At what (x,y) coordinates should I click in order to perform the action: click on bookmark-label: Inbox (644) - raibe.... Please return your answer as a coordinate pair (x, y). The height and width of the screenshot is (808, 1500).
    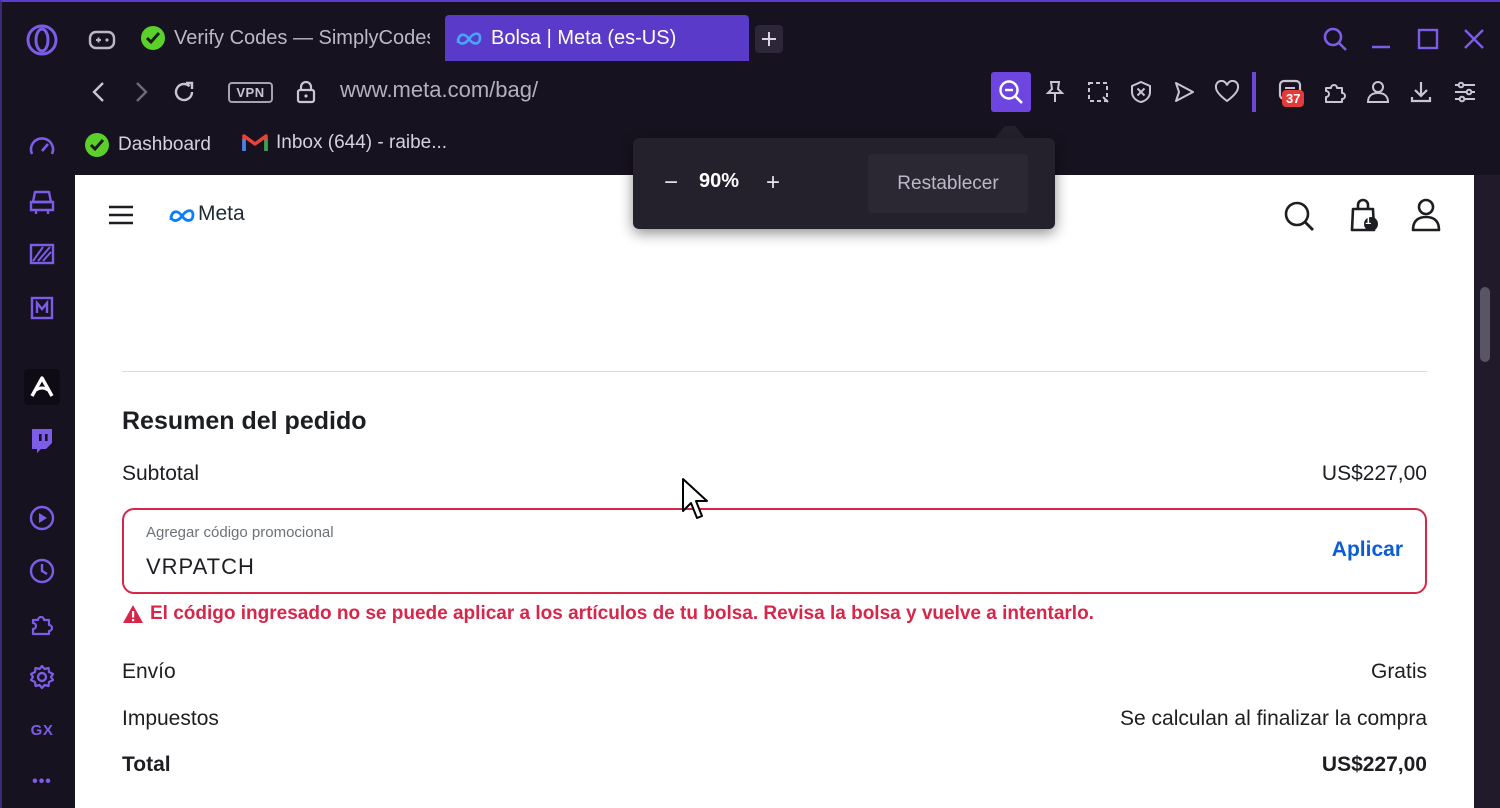
    Looking at the image, I should click on (362, 142).